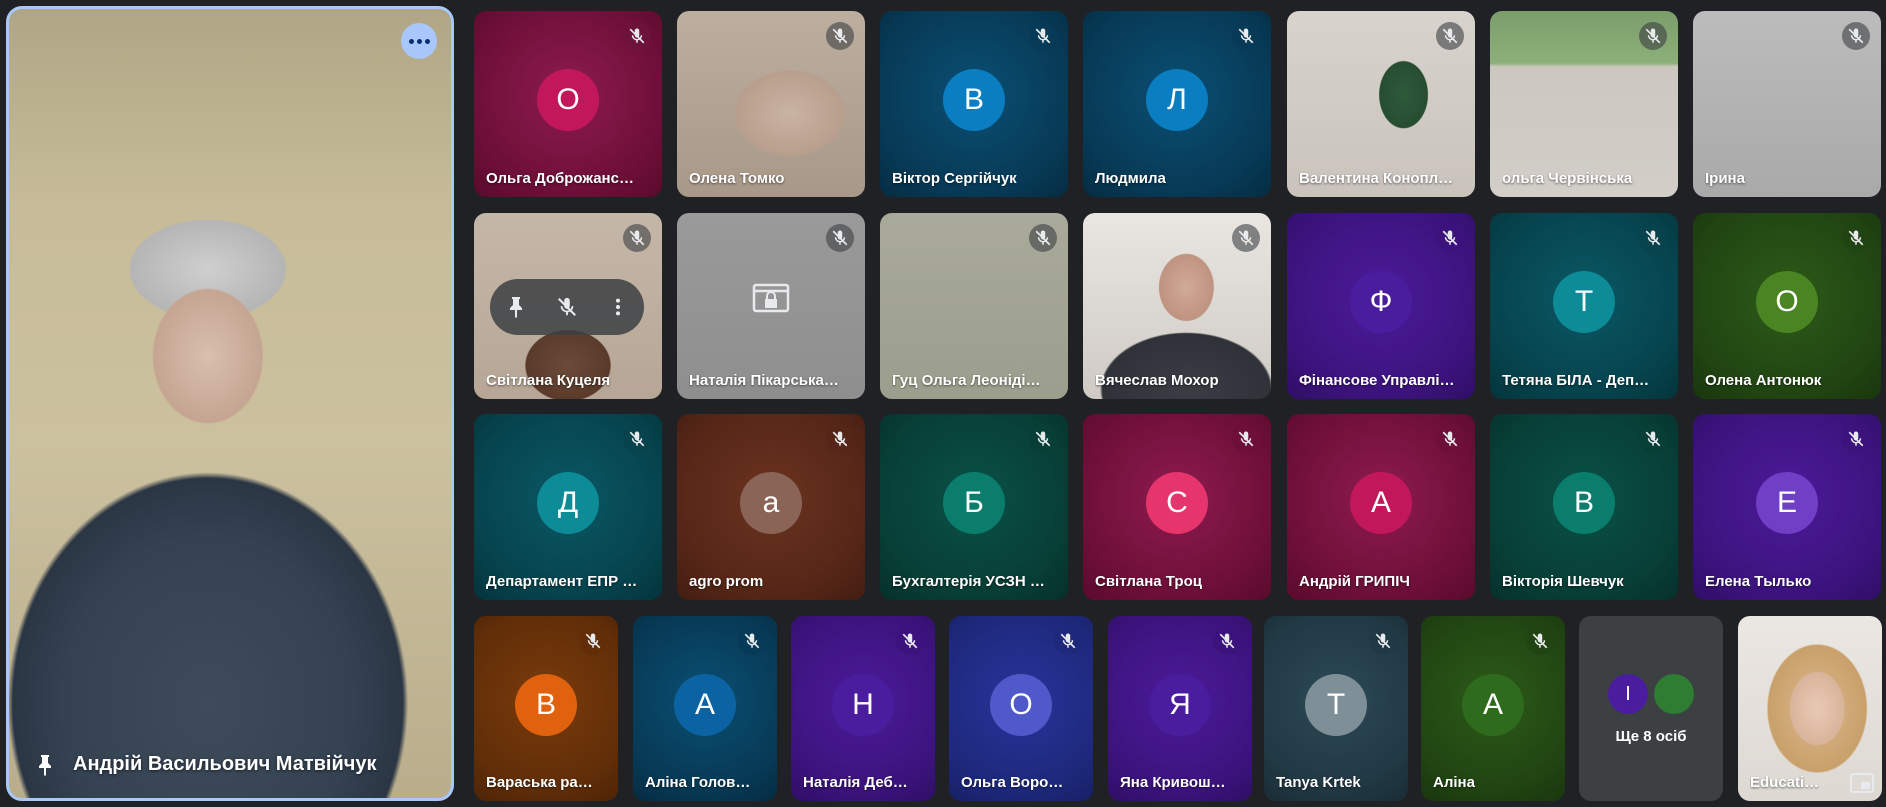 This screenshot has height=807, width=1886. What do you see at coordinates (1651, 694) in the screenshot?
I see `more-people-avatars: І` at bounding box center [1651, 694].